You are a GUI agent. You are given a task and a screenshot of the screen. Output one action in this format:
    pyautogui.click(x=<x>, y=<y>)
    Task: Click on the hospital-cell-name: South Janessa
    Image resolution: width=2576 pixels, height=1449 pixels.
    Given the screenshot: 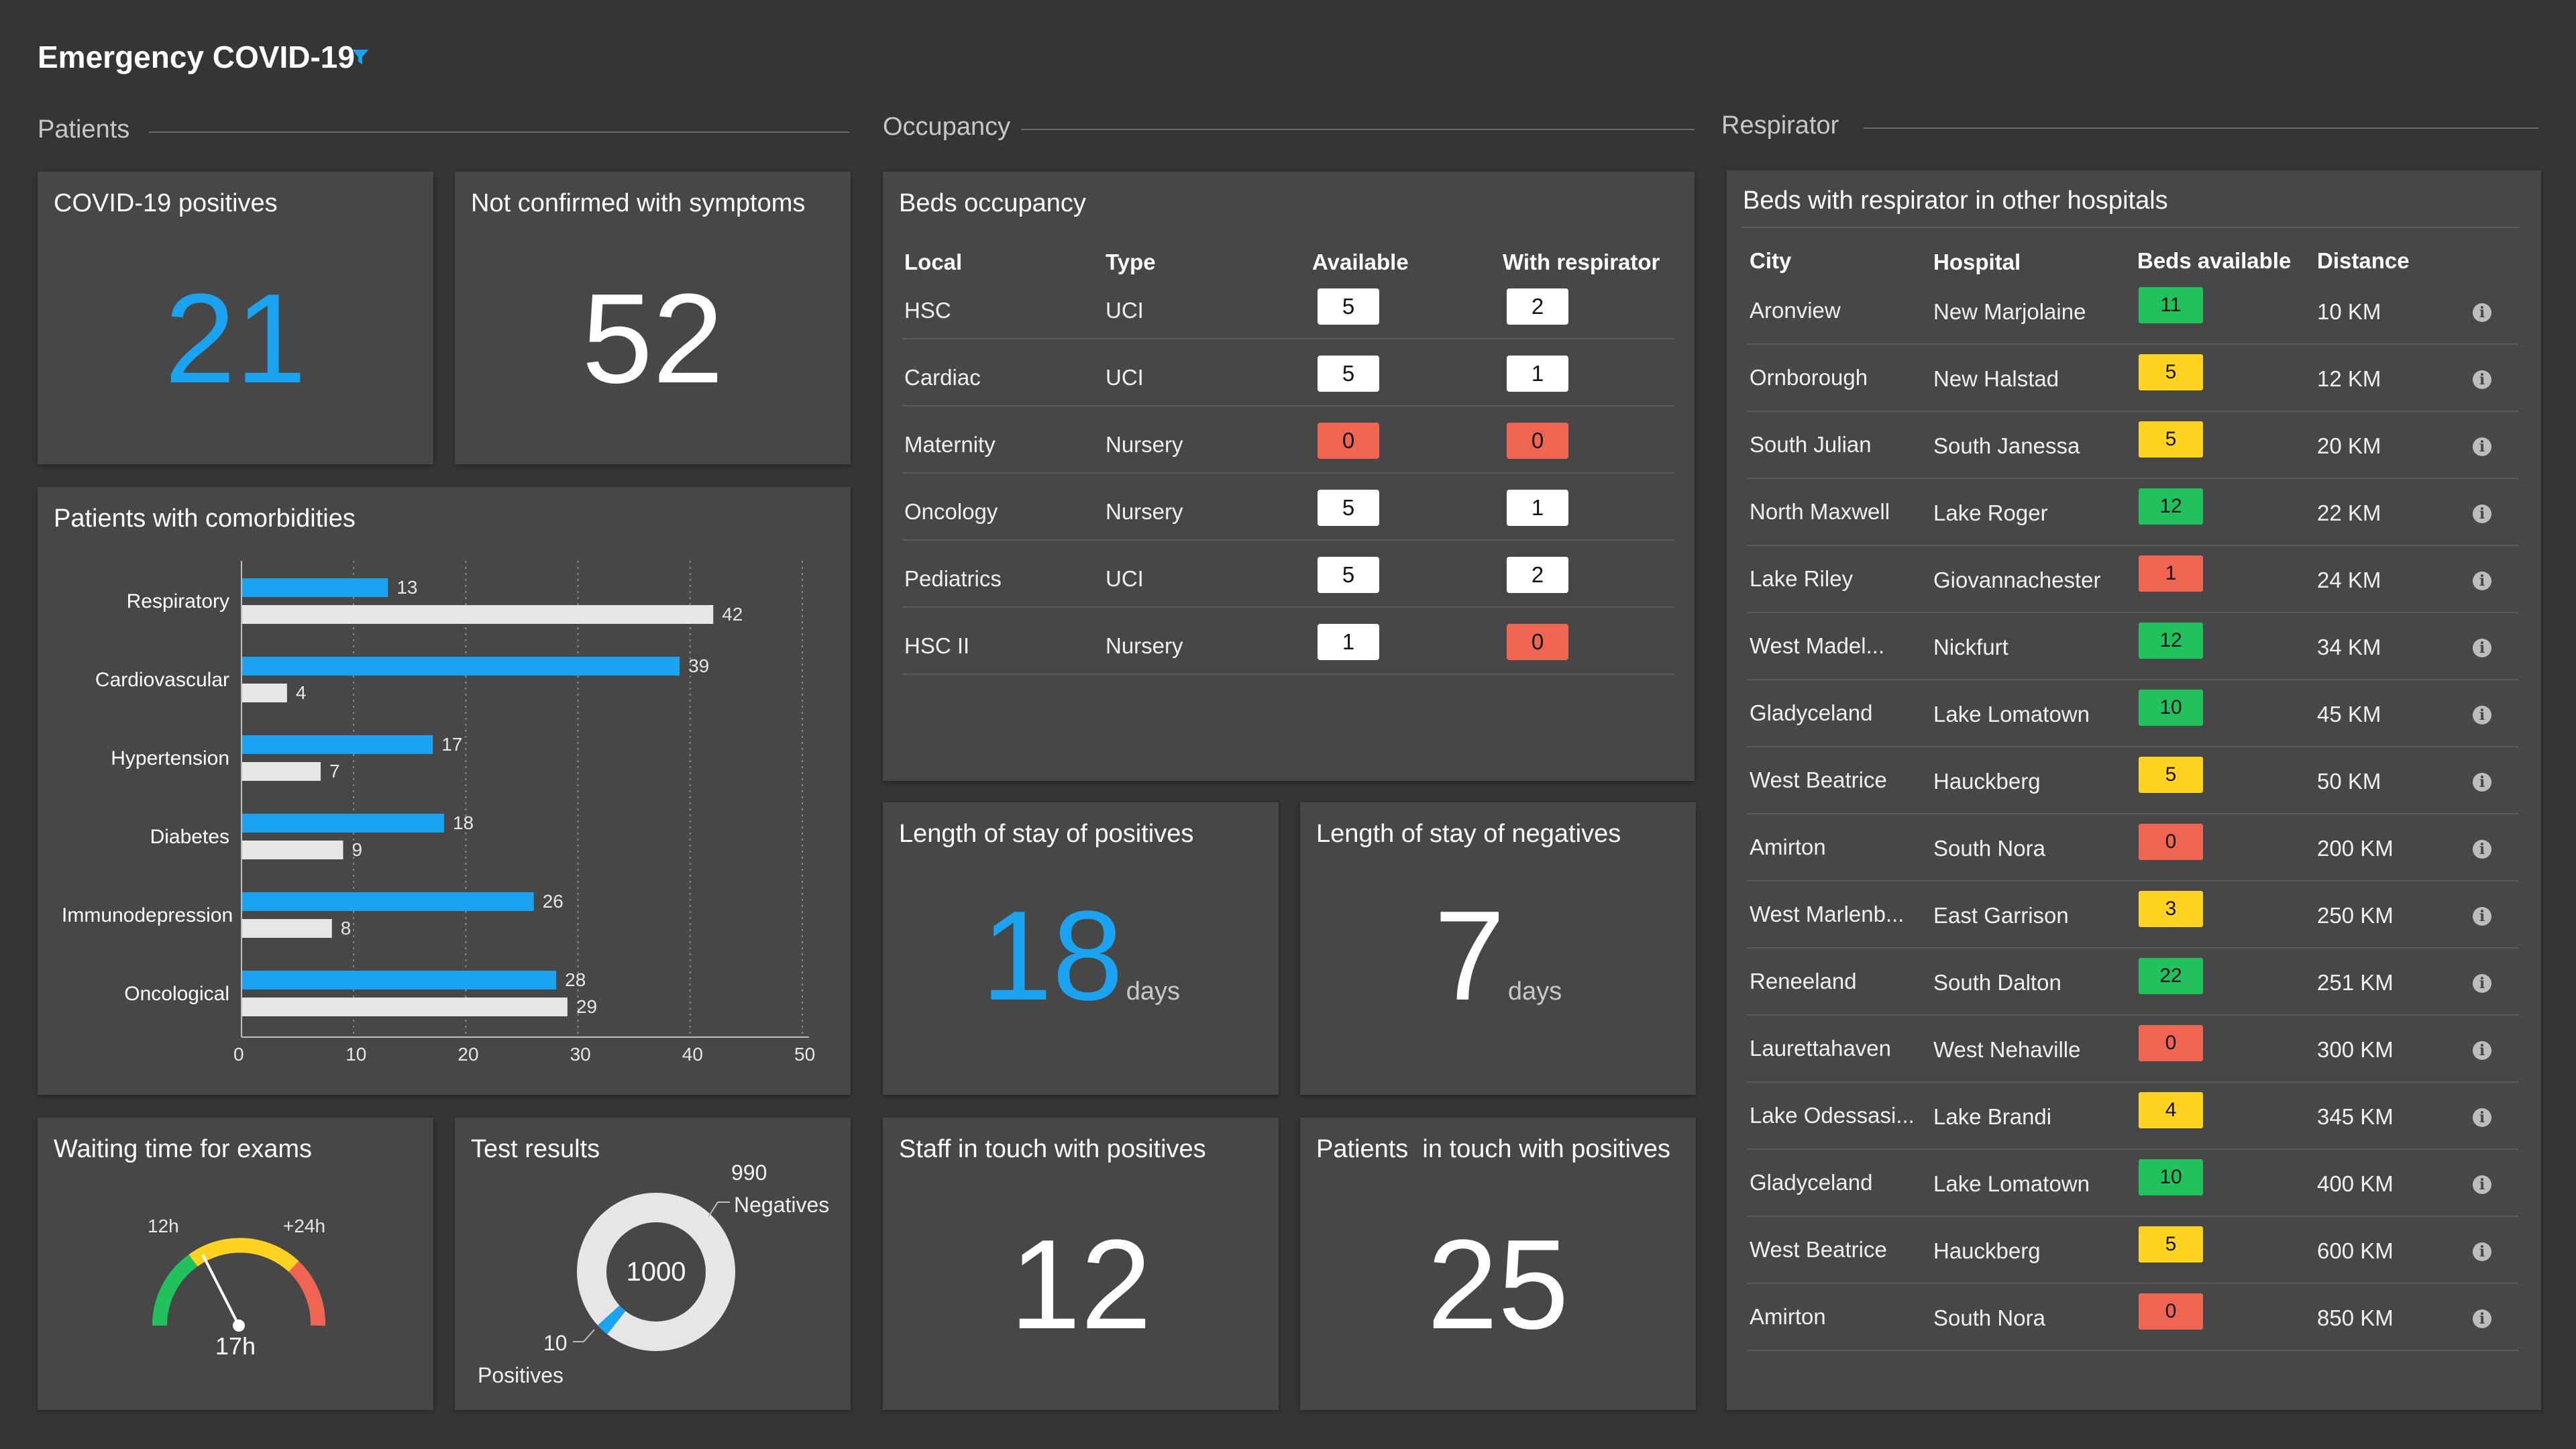 What is the action you would take?
    pyautogui.click(x=2006, y=445)
    